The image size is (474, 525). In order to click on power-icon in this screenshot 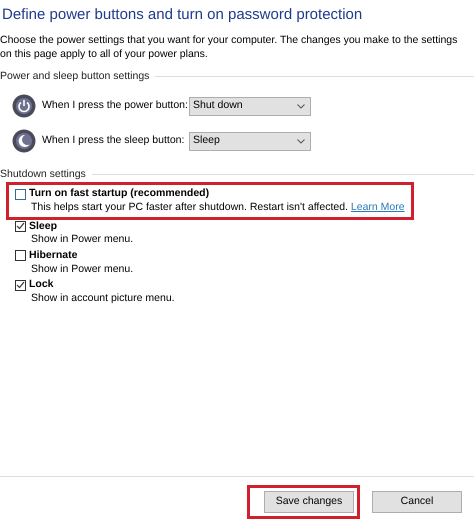, I will do `click(24, 106)`.